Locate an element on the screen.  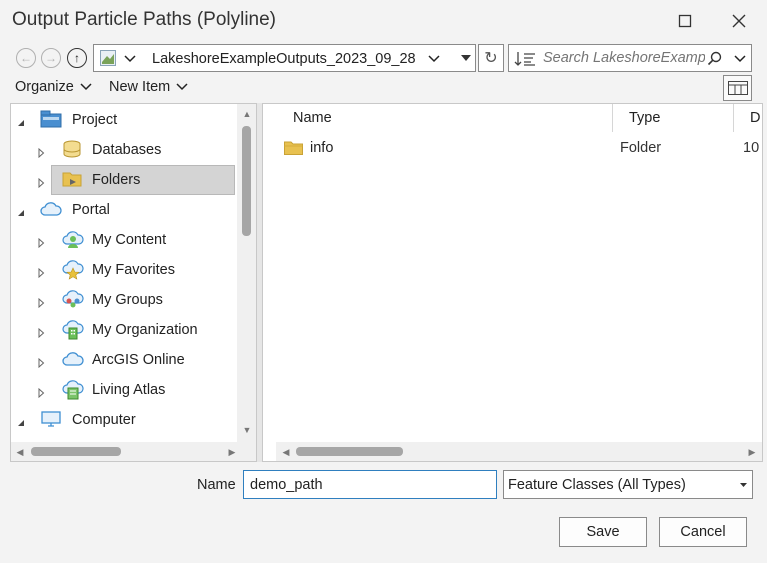
close-icon is located at coordinates (739, 21).